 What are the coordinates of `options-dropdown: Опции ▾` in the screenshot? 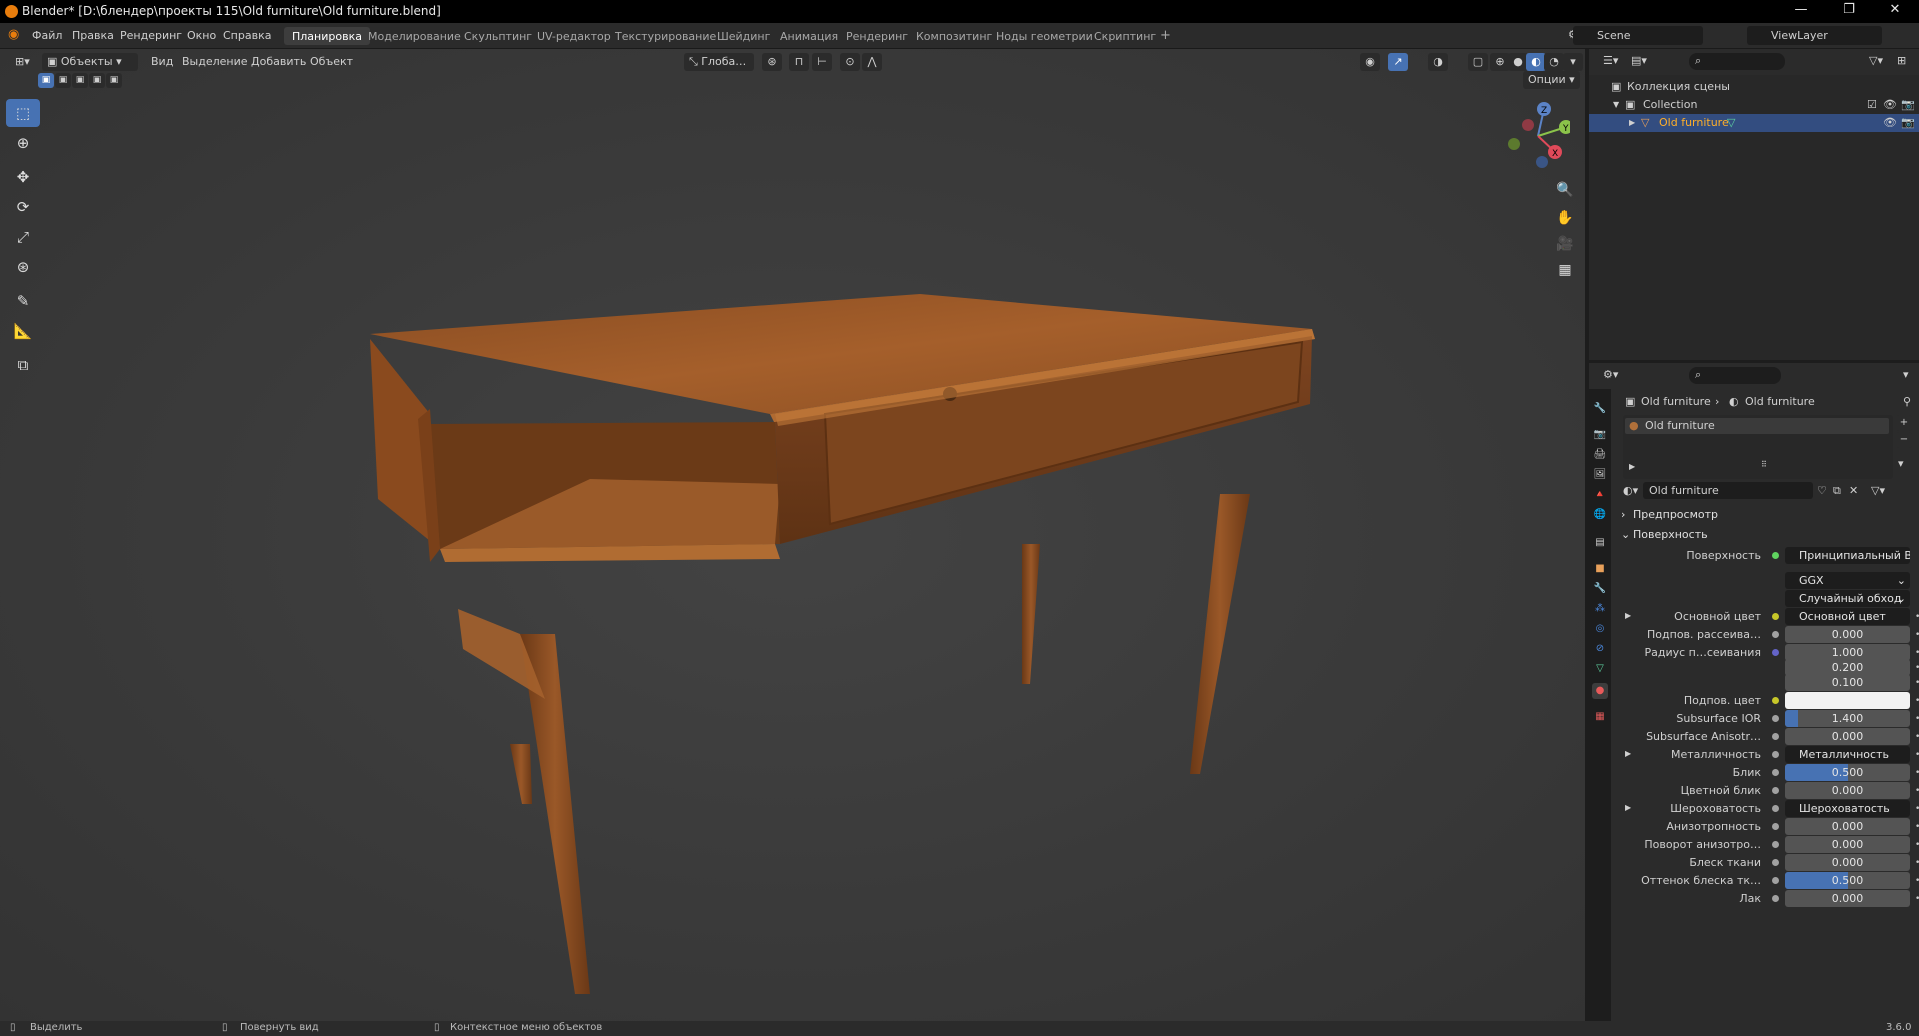 It's located at (1551, 80).